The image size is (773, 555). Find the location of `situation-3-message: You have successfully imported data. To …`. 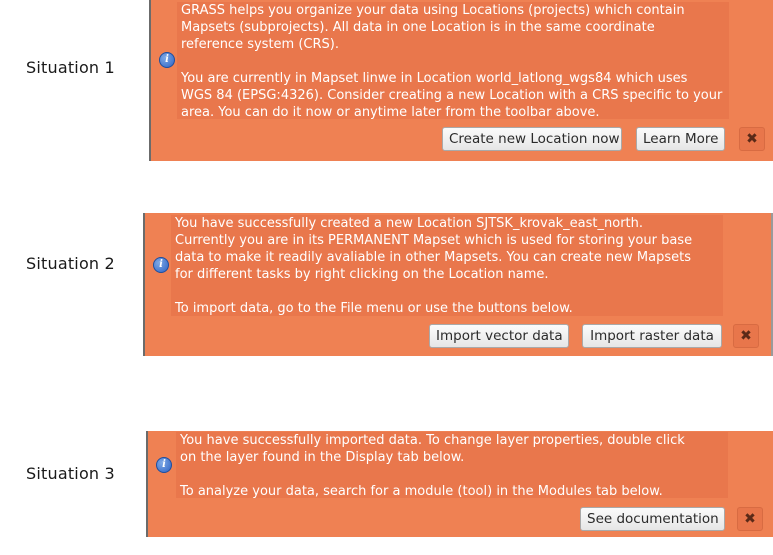

situation-3-message: You have successfully imported data. To … is located at coordinates (452, 465).